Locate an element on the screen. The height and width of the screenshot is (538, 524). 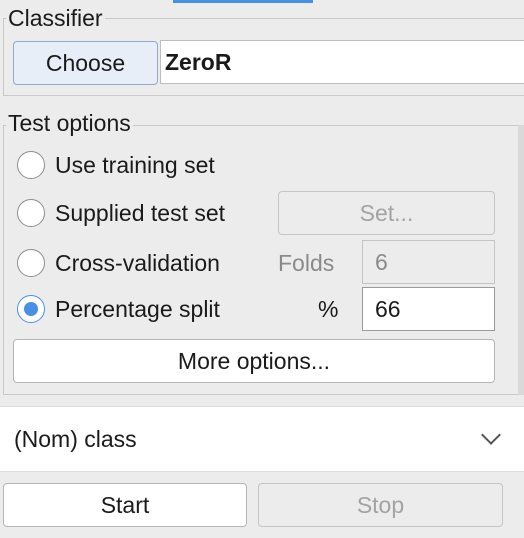
percentage-split-radio is located at coordinates (31, 309).